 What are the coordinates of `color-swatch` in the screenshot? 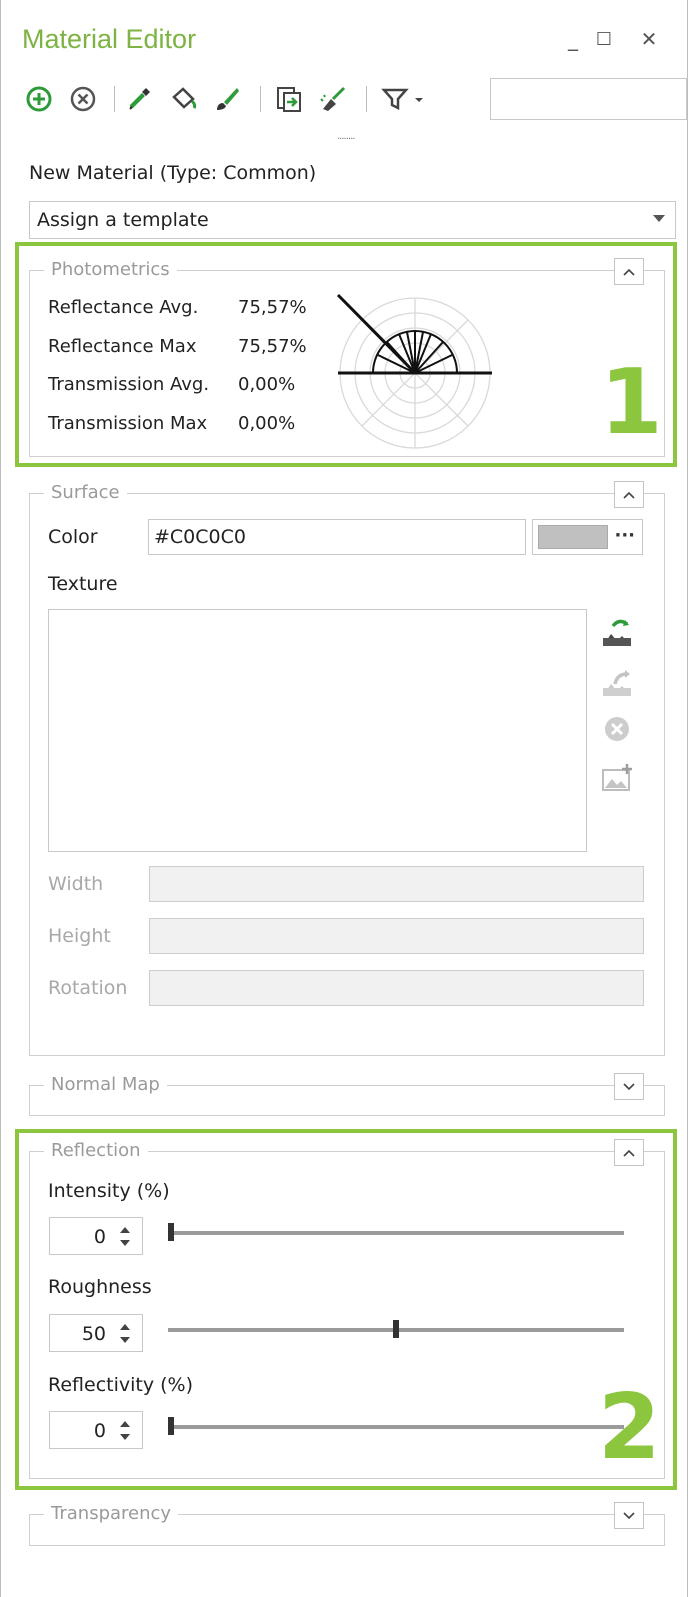 It's located at (573, 537).